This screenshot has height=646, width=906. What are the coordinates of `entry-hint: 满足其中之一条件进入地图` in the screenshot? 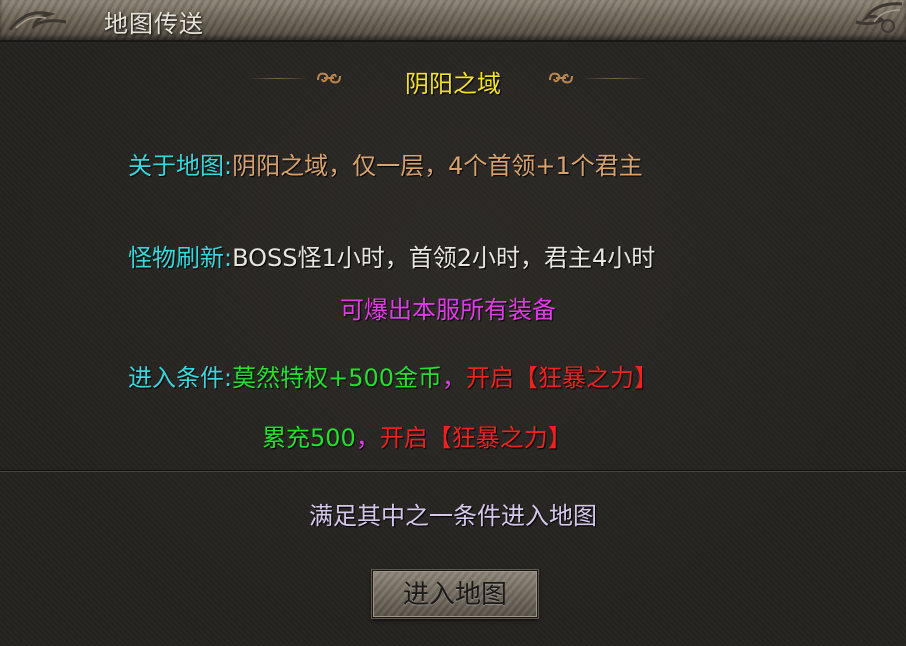 It's located at (453, 516).